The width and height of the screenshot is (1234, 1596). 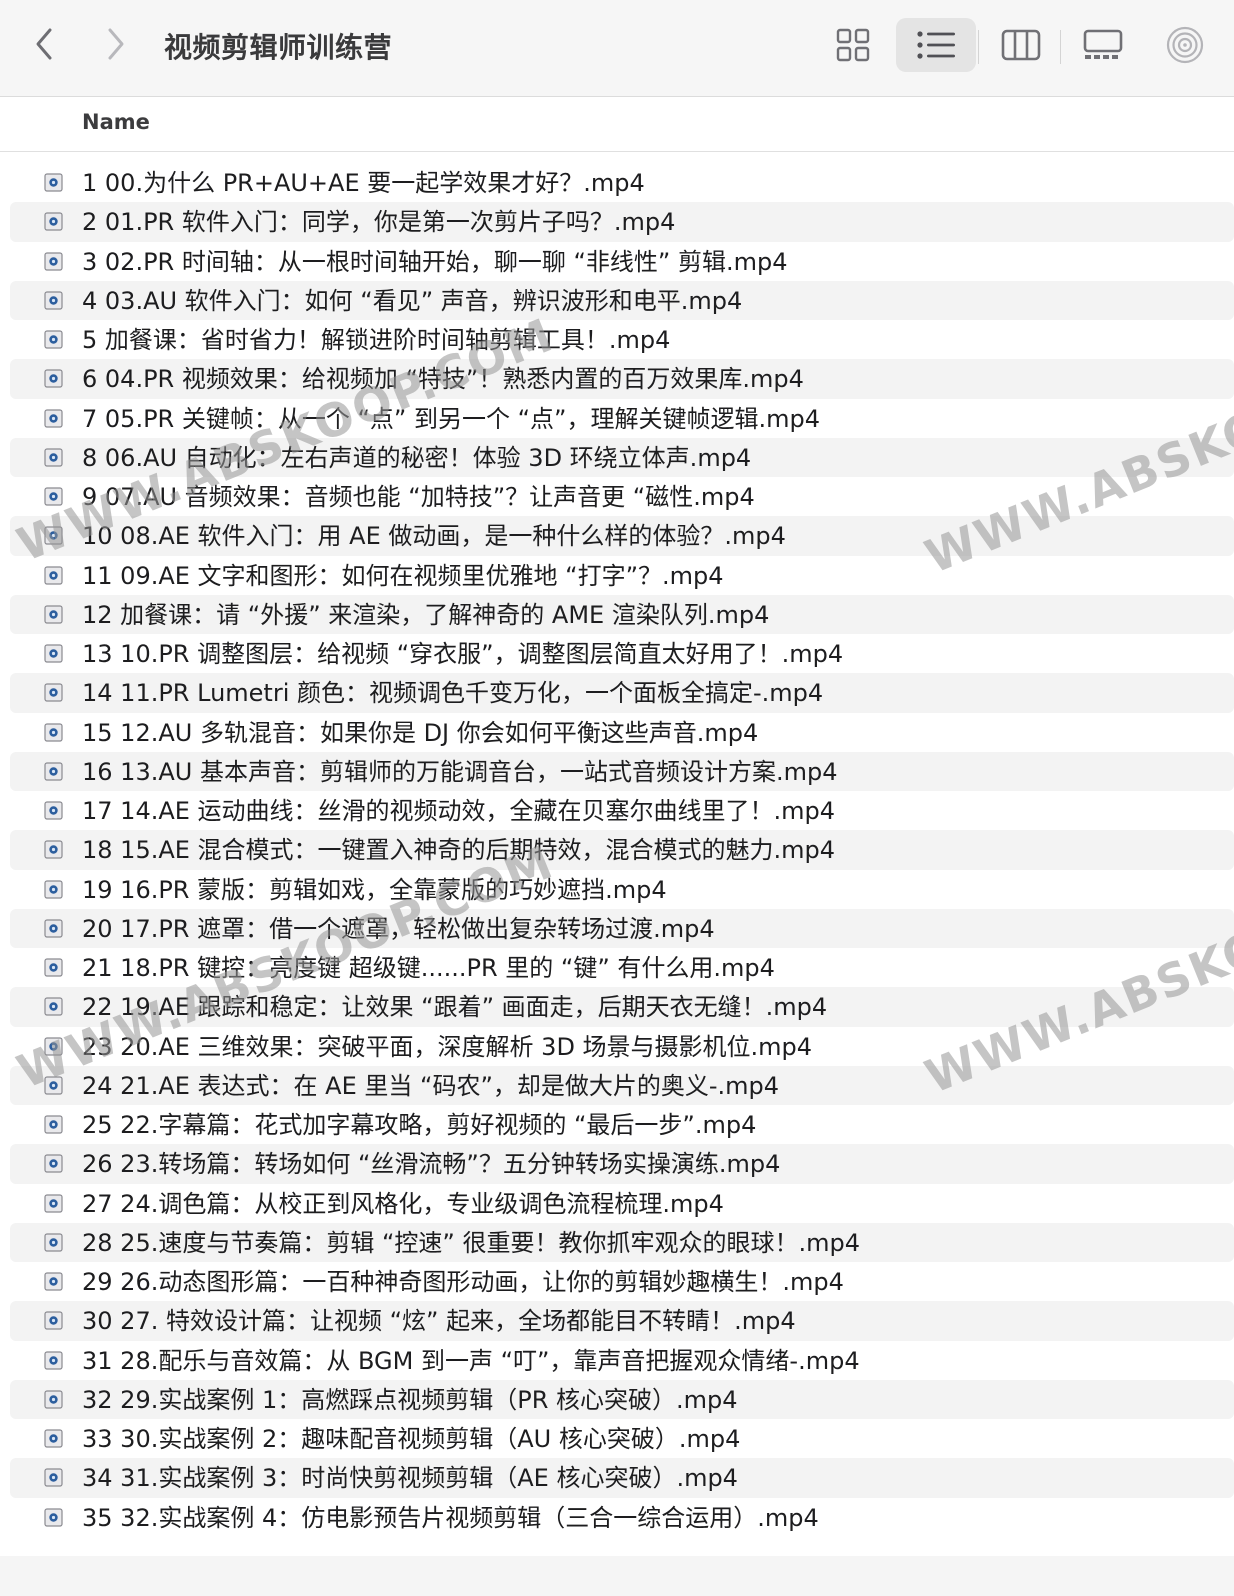 What do you see at coordinates (617, 125) in the screenshot?
I see `column-header: Name` at bounding box center [617, 125].